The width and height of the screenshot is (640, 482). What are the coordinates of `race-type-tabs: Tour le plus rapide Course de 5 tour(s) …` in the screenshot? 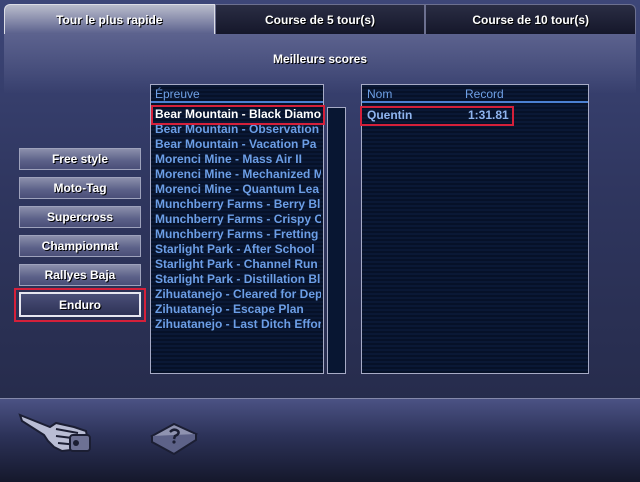 It's located at (320, 19).